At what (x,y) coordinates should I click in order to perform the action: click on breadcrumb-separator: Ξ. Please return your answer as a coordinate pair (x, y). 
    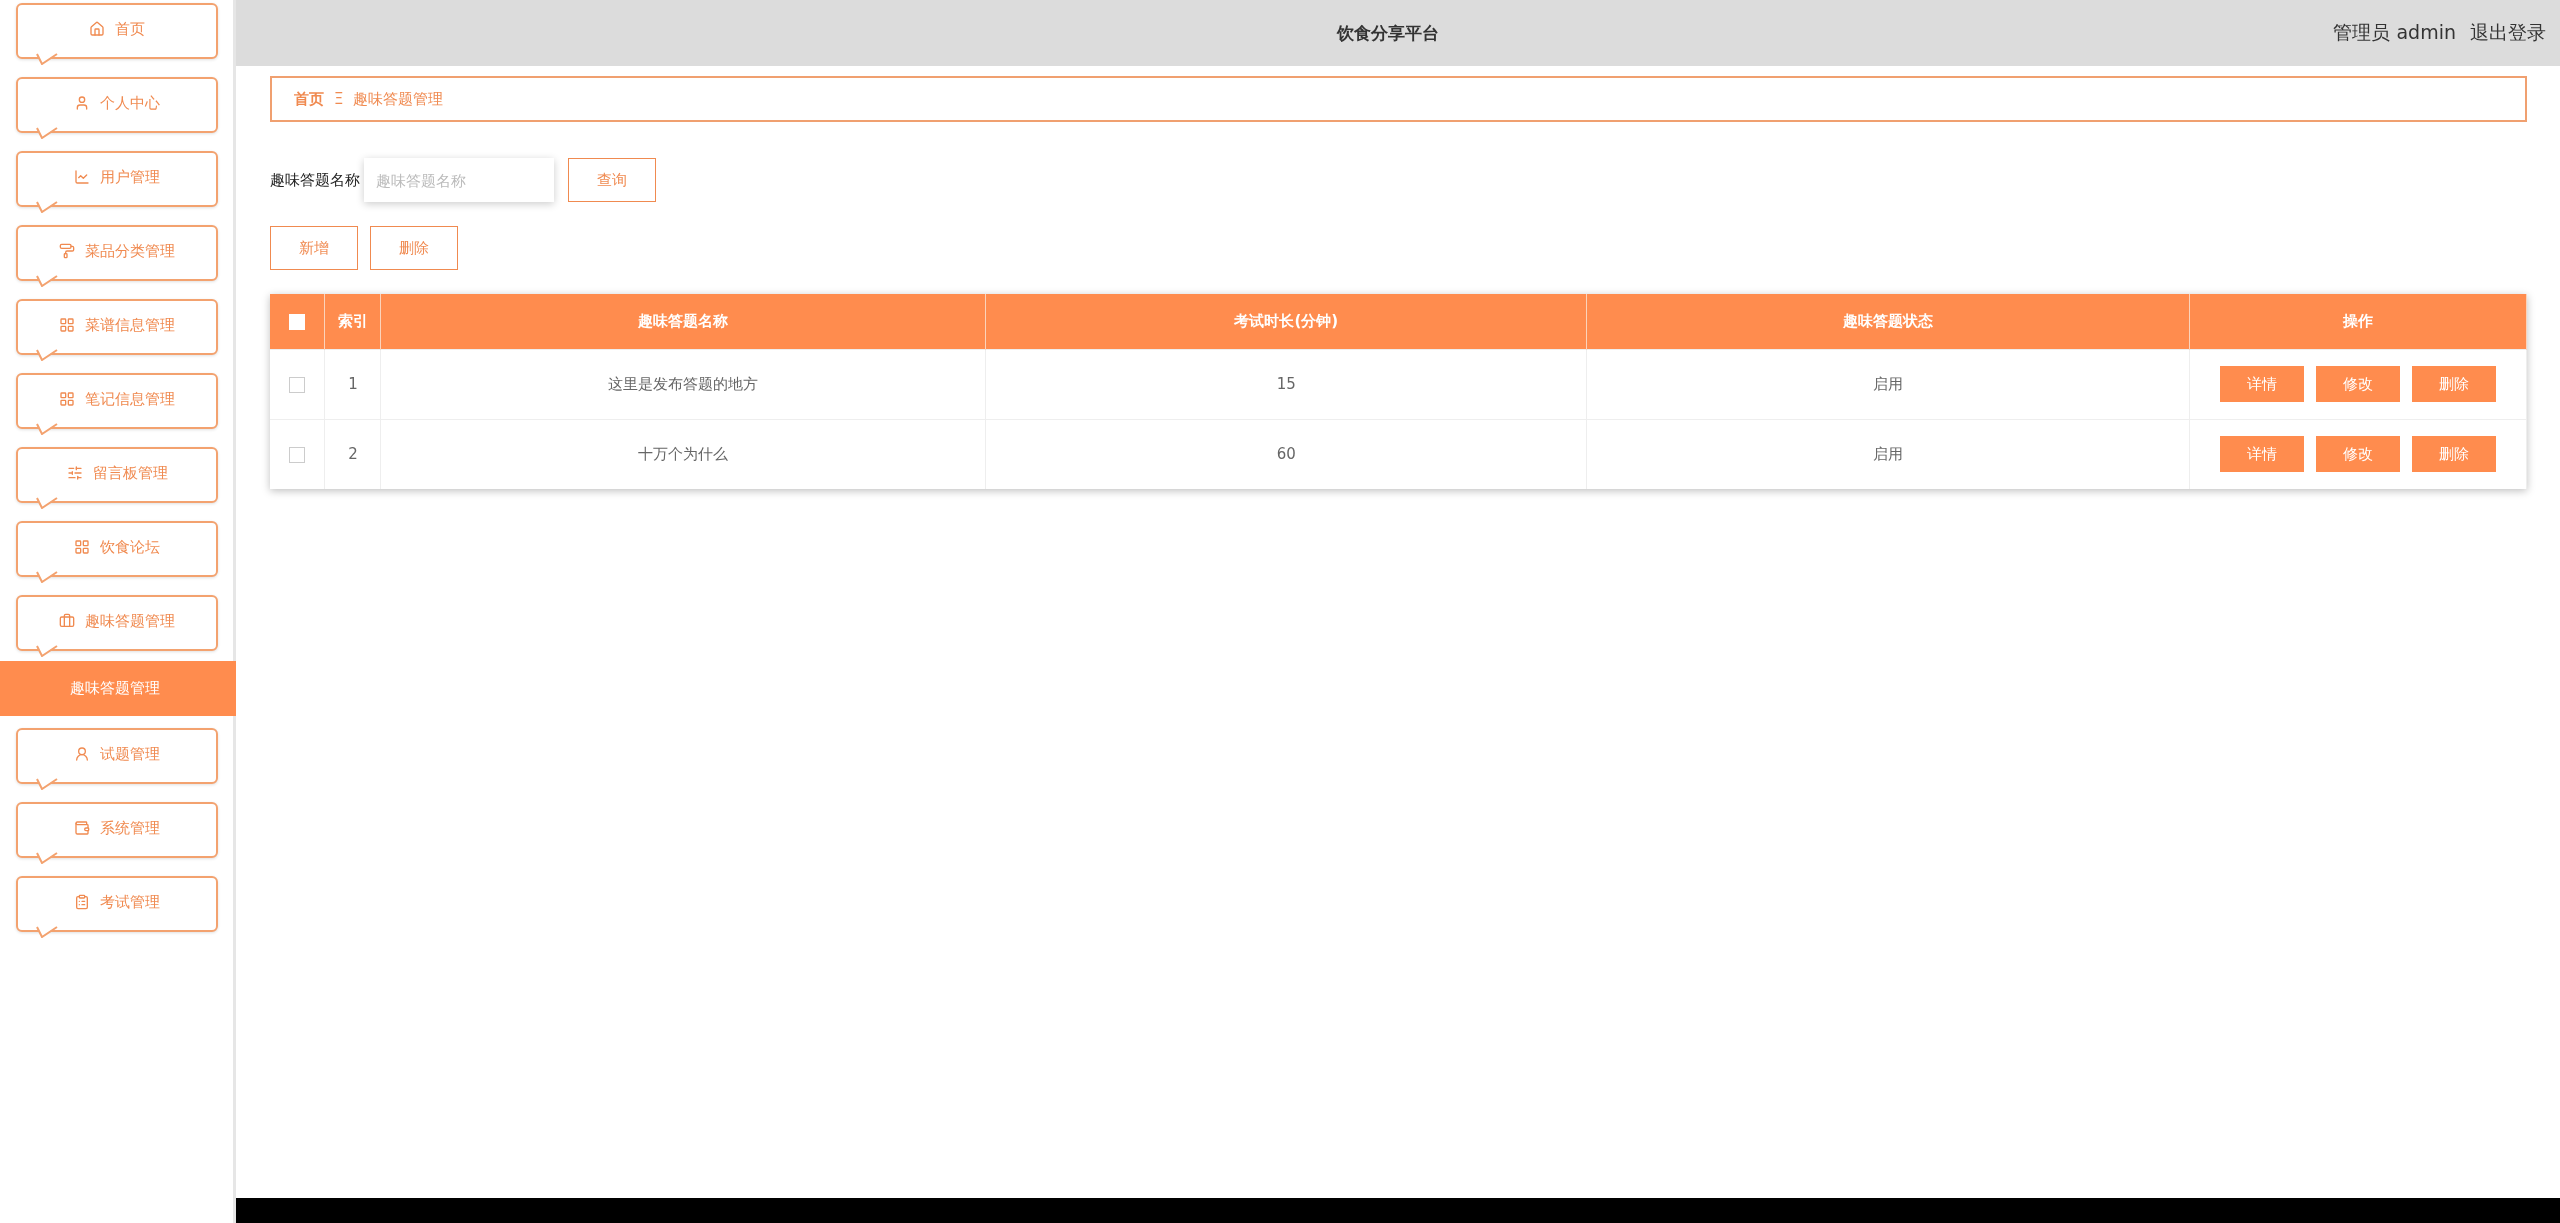
    Looking at the image, I should click on (339, 99).